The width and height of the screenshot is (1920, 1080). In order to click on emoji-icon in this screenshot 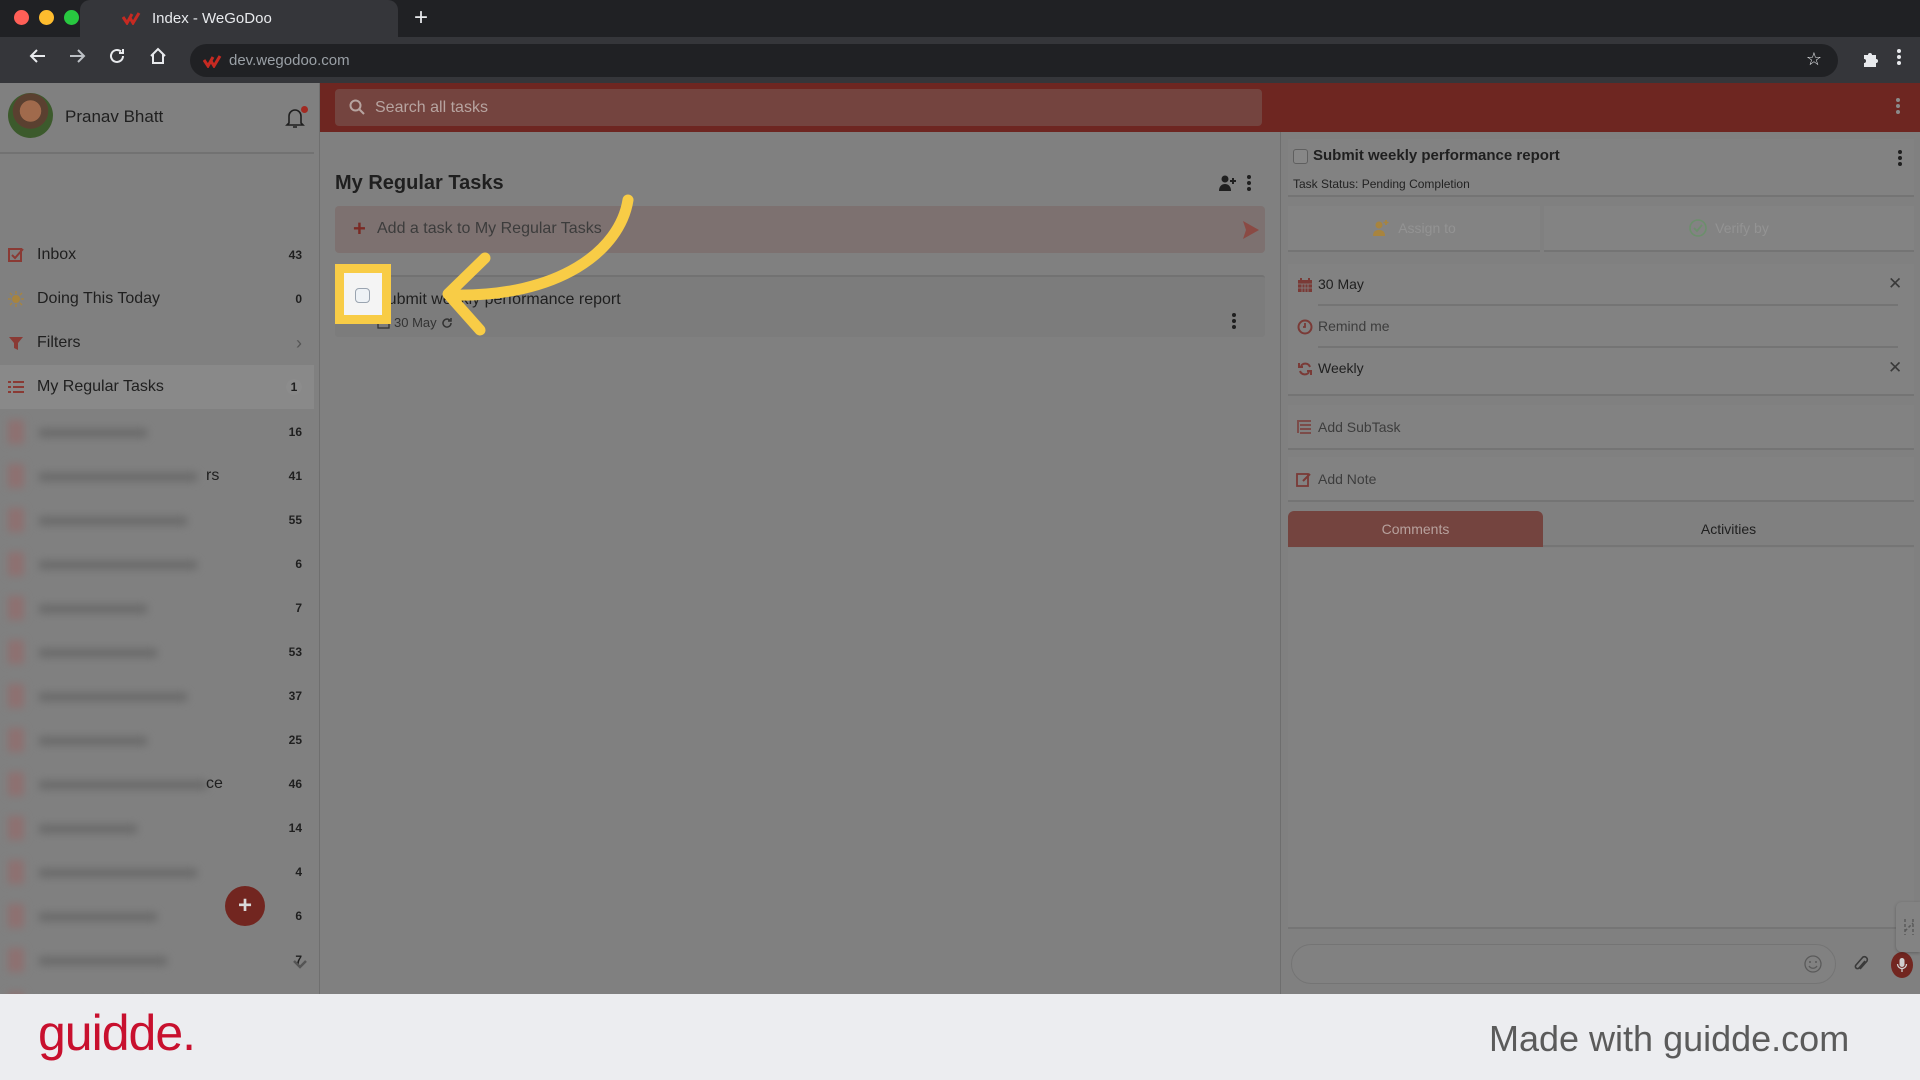, I will do `click(1813, 964)`.